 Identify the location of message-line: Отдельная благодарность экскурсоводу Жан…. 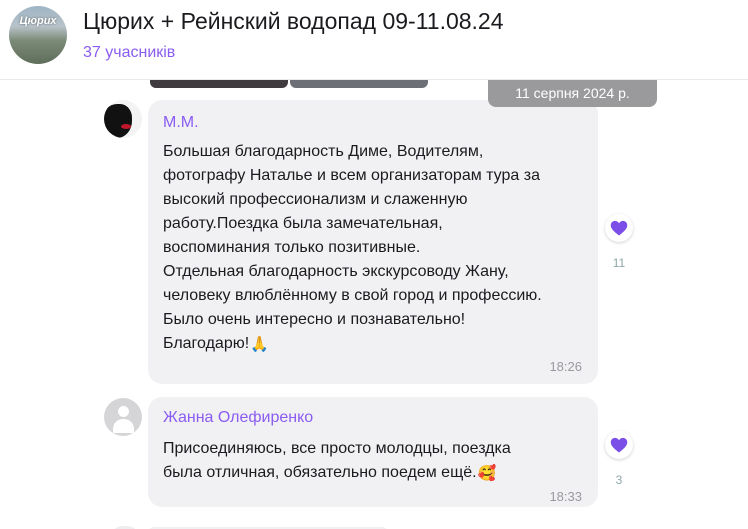
(336, 271).